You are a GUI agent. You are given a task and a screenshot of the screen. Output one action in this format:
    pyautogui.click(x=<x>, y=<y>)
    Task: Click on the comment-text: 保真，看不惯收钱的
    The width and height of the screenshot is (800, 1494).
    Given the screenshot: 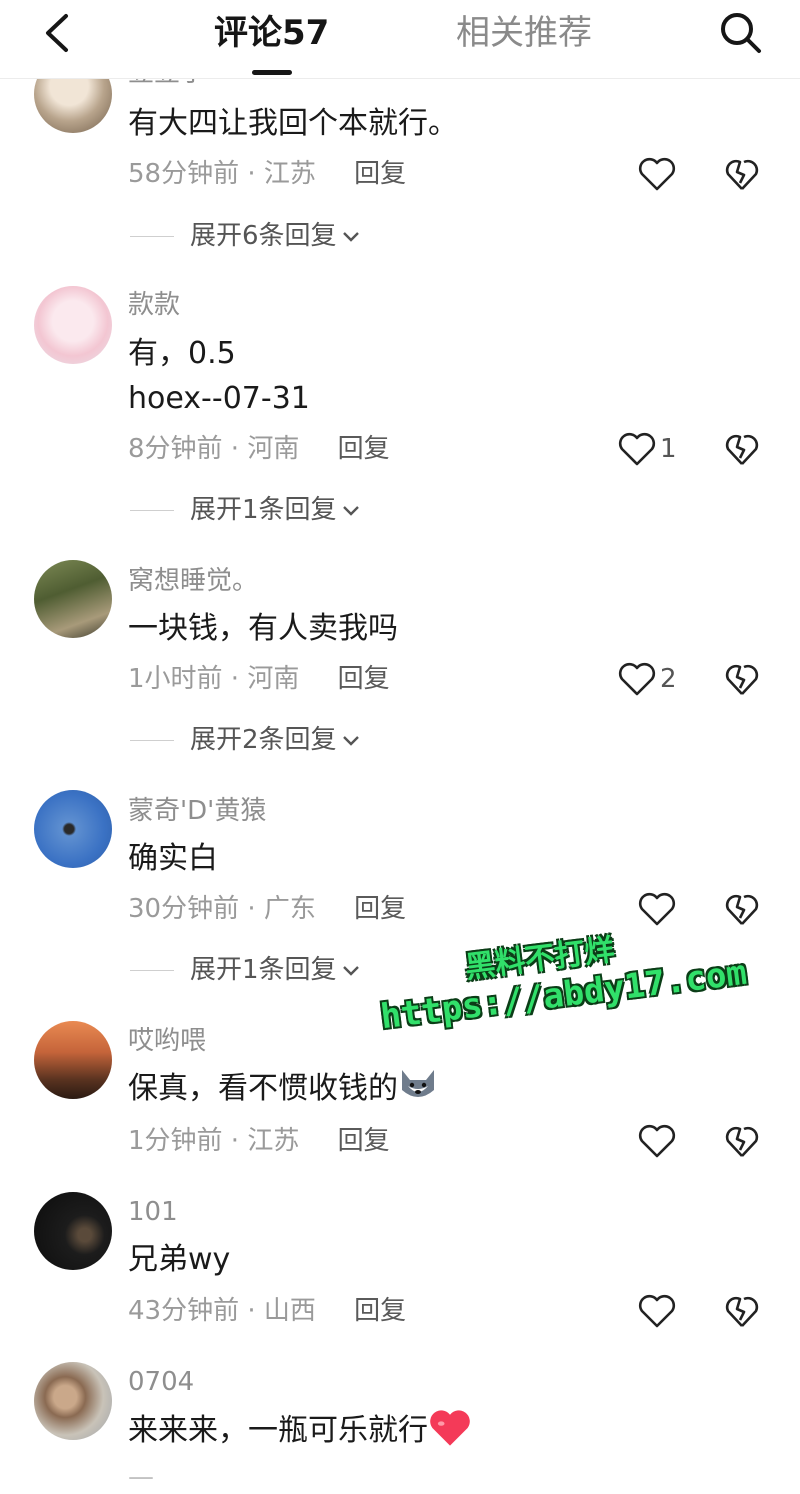 What is the action you would take?
    pyautogui.click(x=283, y=1089)
    